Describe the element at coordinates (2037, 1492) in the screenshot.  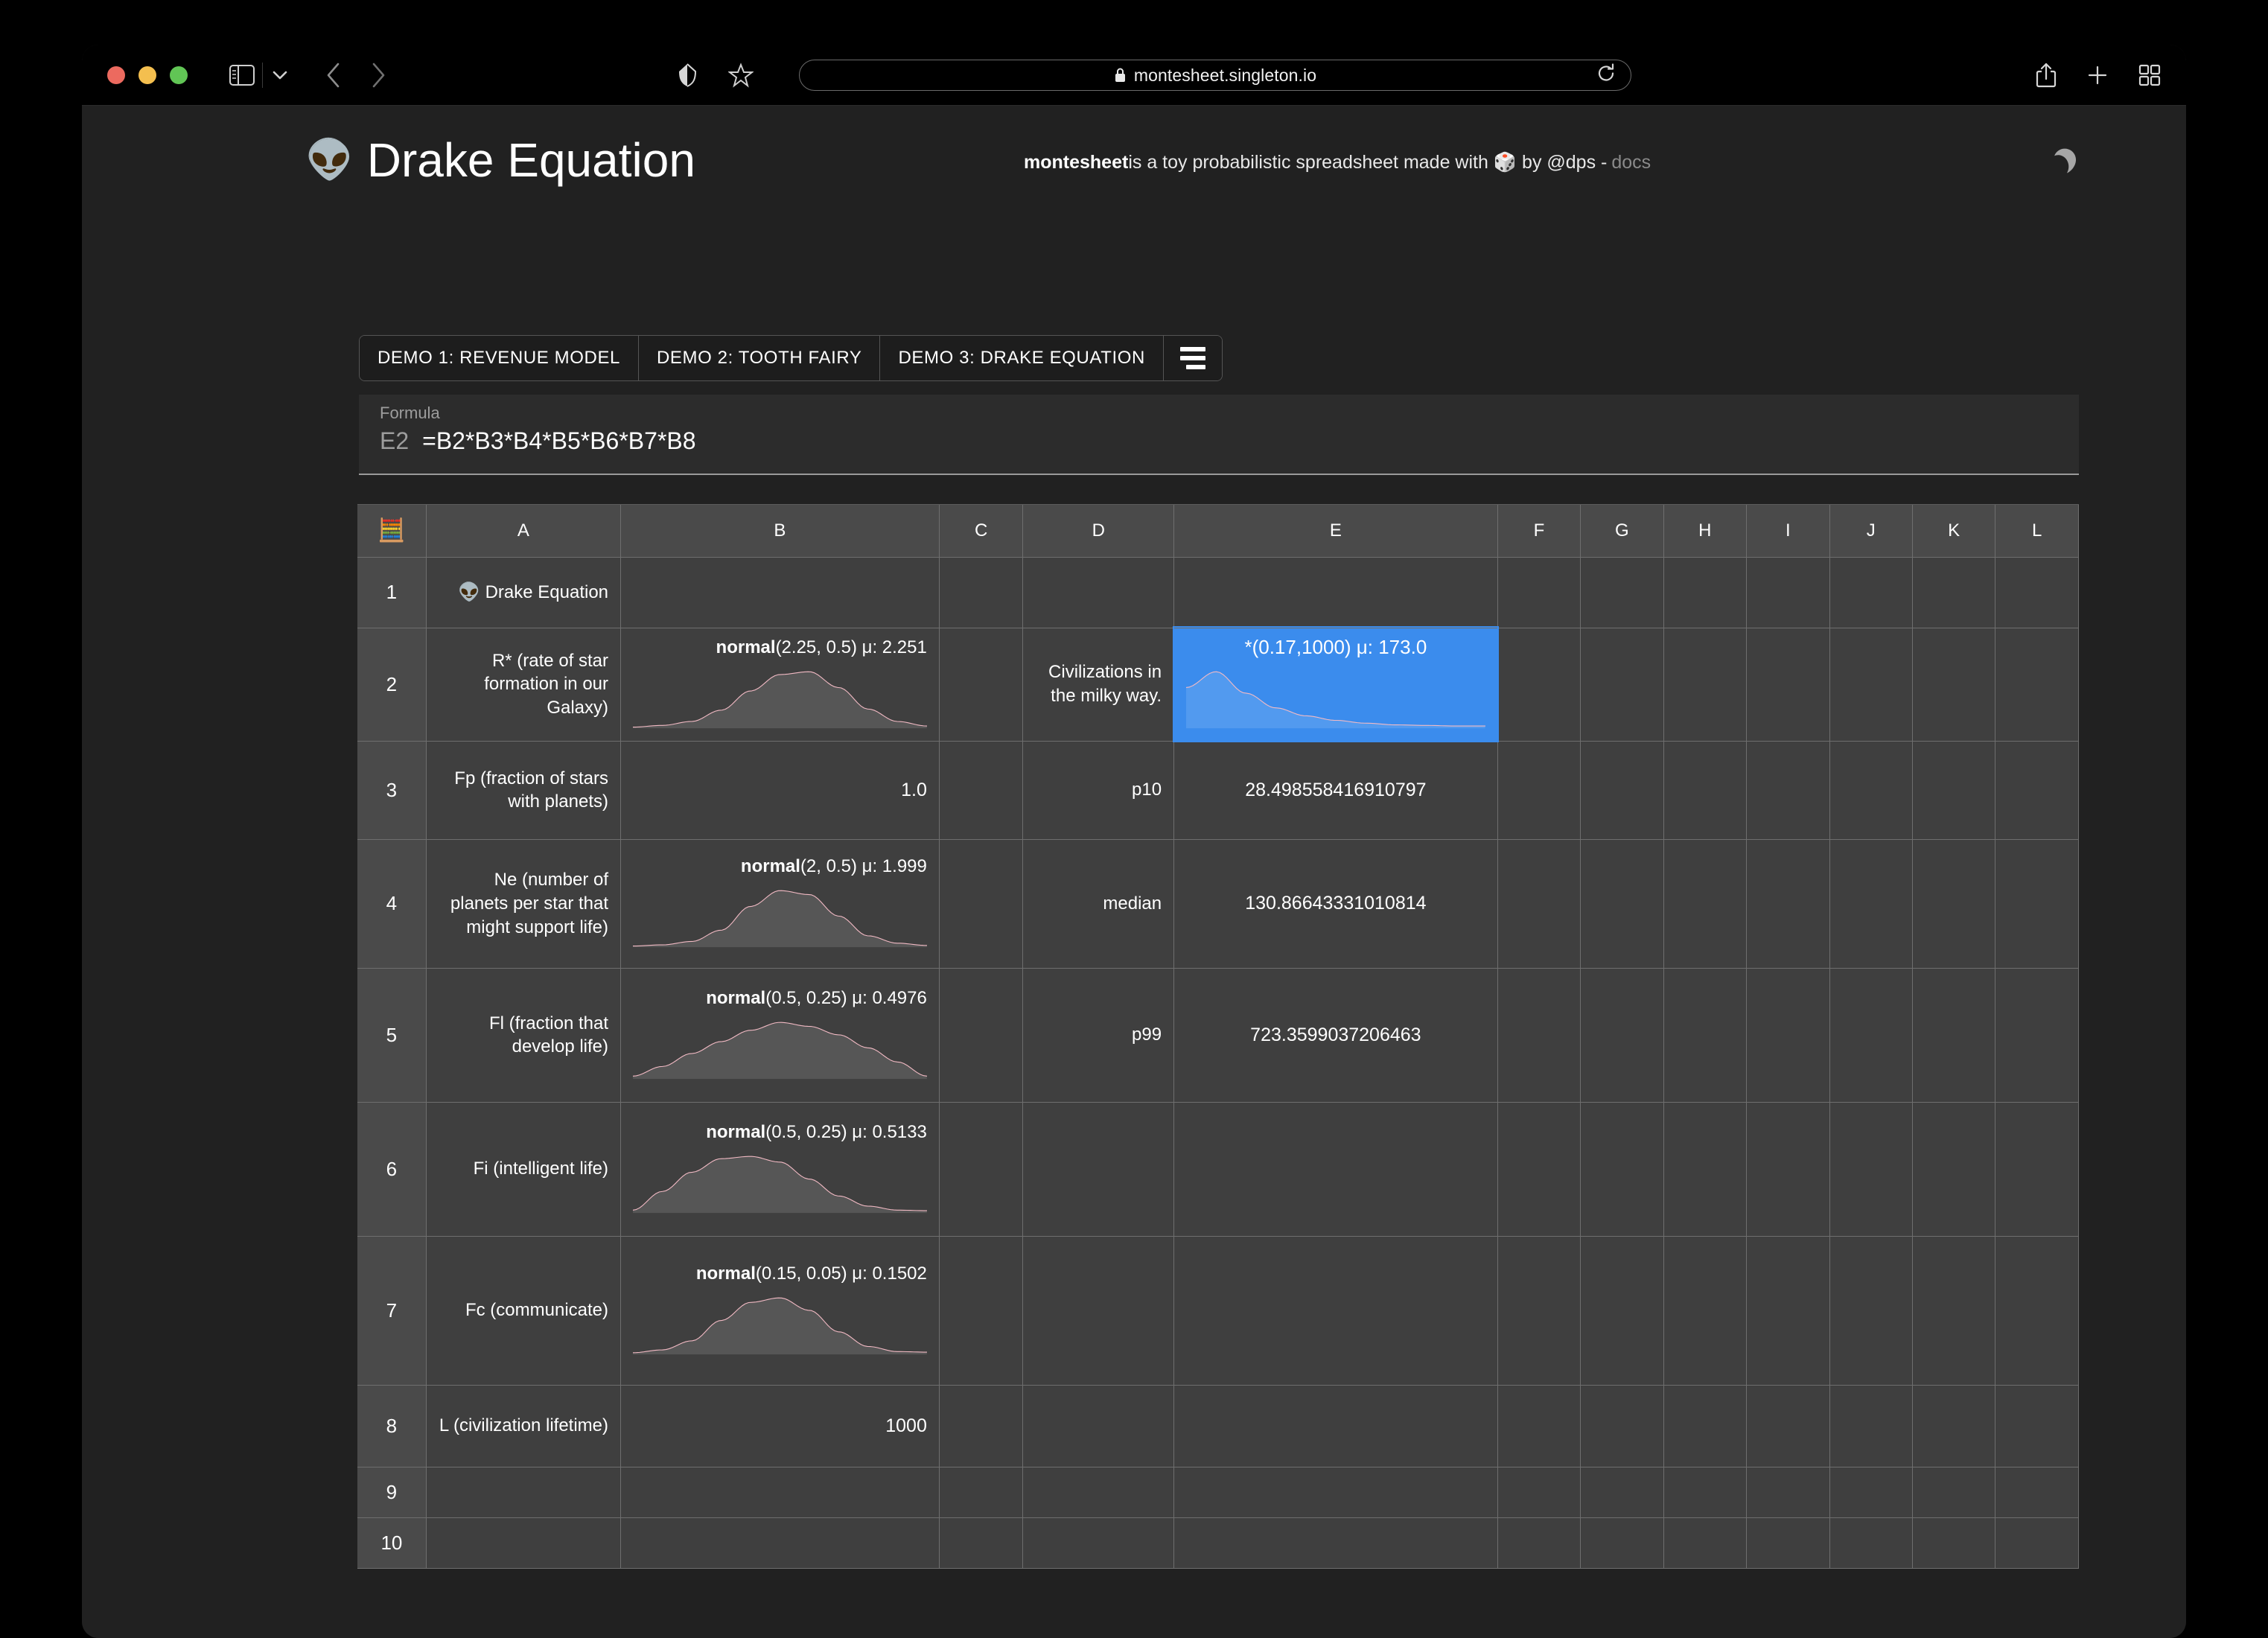
I see `cell-L9` at that location.